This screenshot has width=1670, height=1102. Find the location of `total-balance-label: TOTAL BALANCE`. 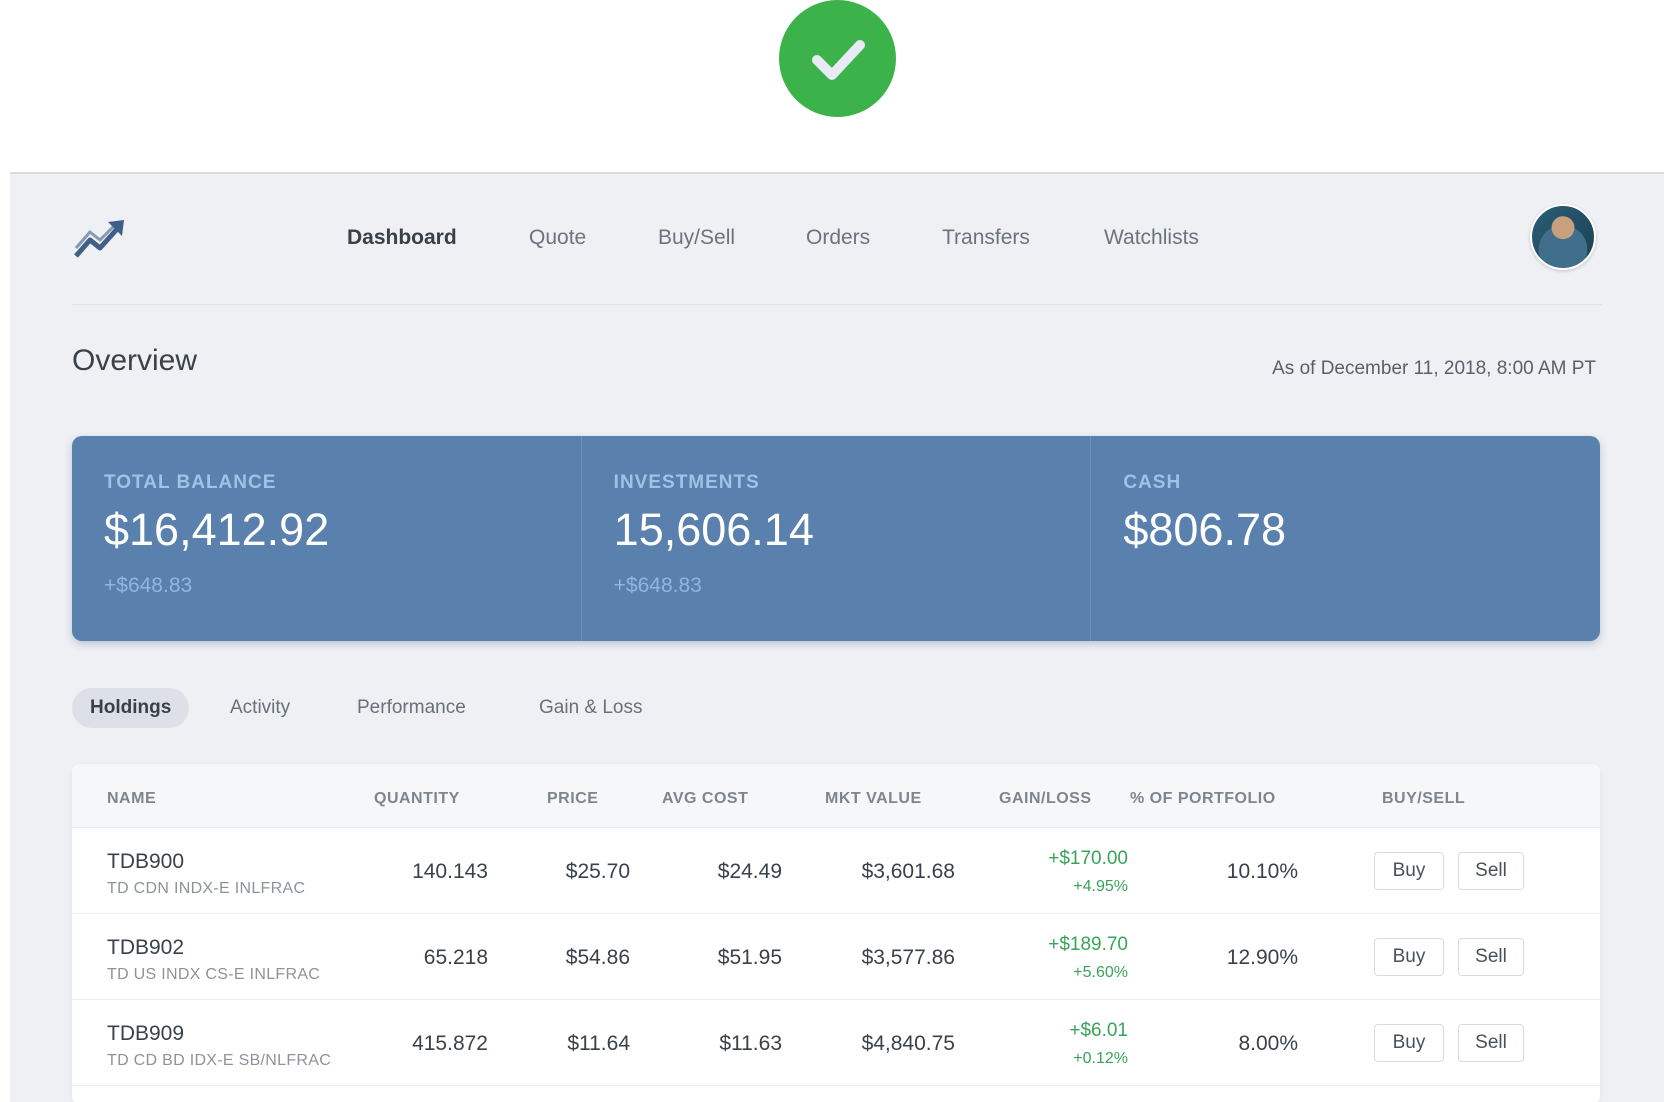

total-balance-label: TOTAL BALANCE is located at coordinates (190, 482).